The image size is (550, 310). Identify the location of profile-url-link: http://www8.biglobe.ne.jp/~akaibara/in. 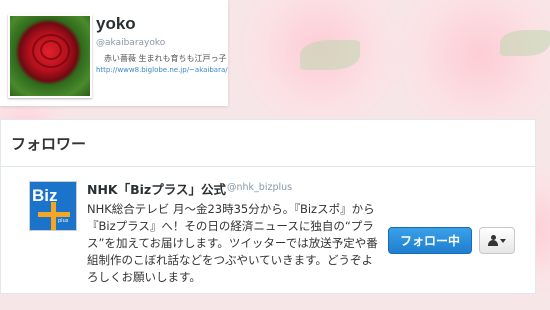
(162, 70).